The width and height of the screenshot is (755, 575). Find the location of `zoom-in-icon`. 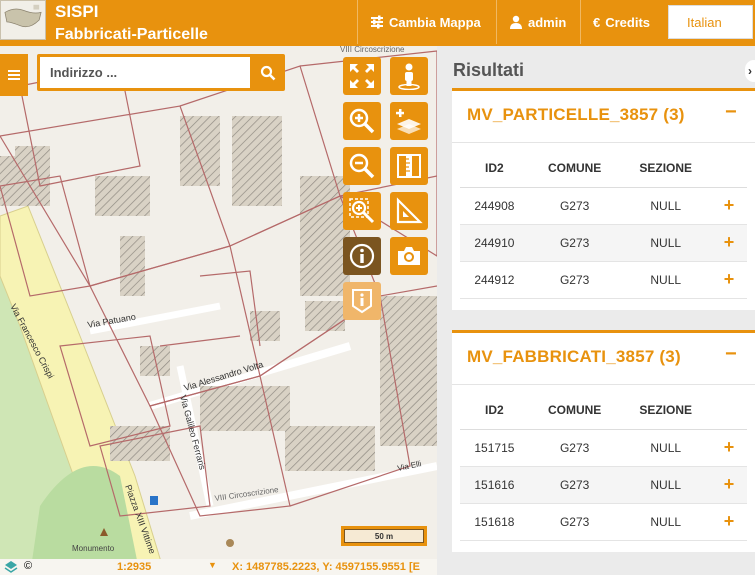

zoom-in-icon is located at coordinates (362, 121).